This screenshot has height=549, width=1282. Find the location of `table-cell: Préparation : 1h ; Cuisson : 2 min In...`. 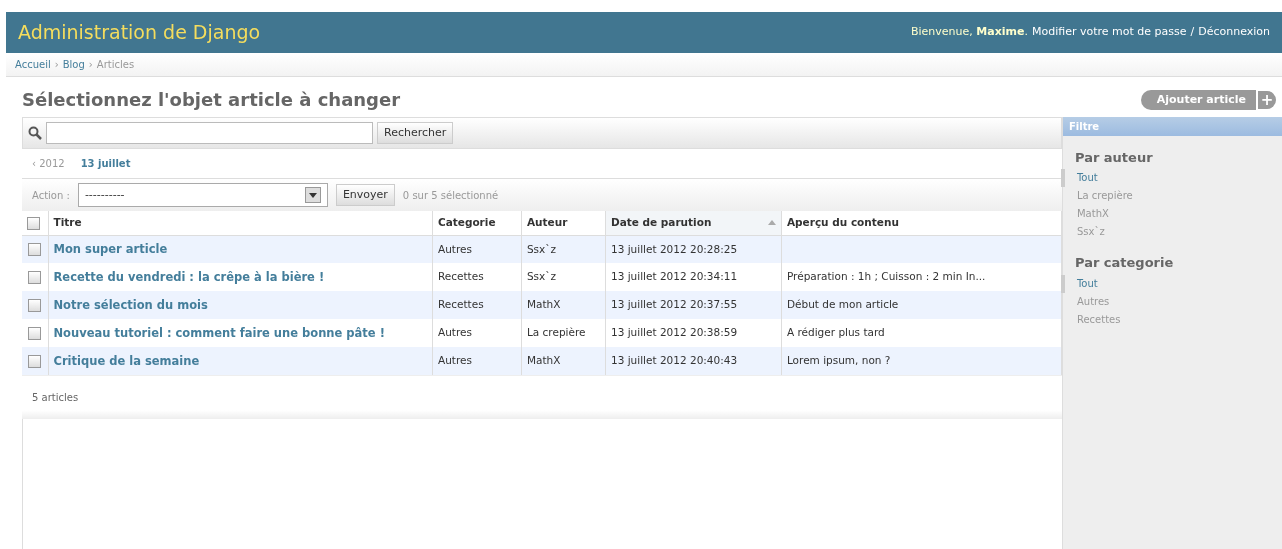

table-cell: Préparation : 1h ; Cuisson : 2 min In... is located at coordinates (886, 276).